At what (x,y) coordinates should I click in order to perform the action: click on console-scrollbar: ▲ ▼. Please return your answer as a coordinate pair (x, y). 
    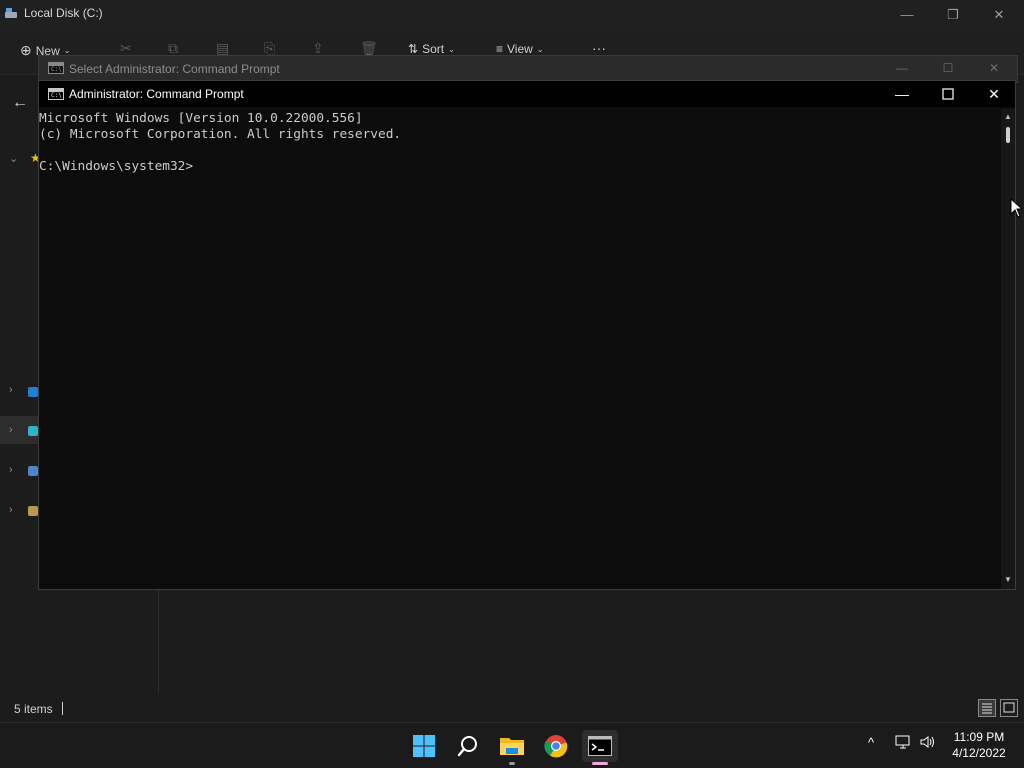
    Looking at the image, I should click on (1008, 349).